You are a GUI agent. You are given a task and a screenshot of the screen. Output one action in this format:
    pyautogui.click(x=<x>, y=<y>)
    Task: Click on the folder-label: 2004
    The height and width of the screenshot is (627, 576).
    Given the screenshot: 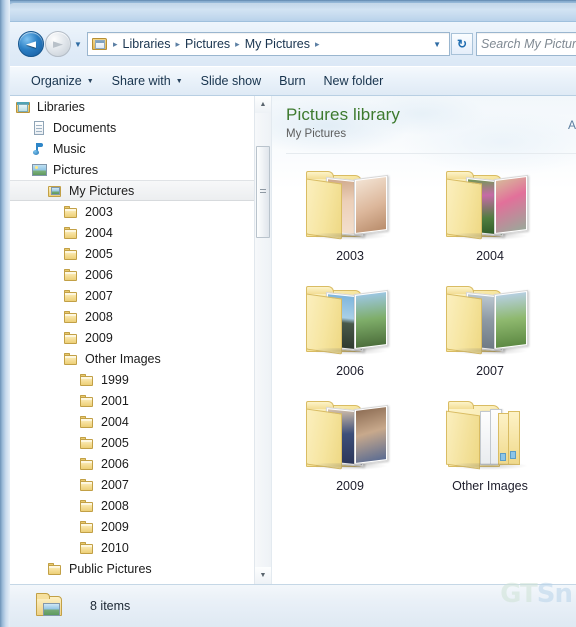 What is the action you would take?
    pyautogui.click(x=490, y=256)
    